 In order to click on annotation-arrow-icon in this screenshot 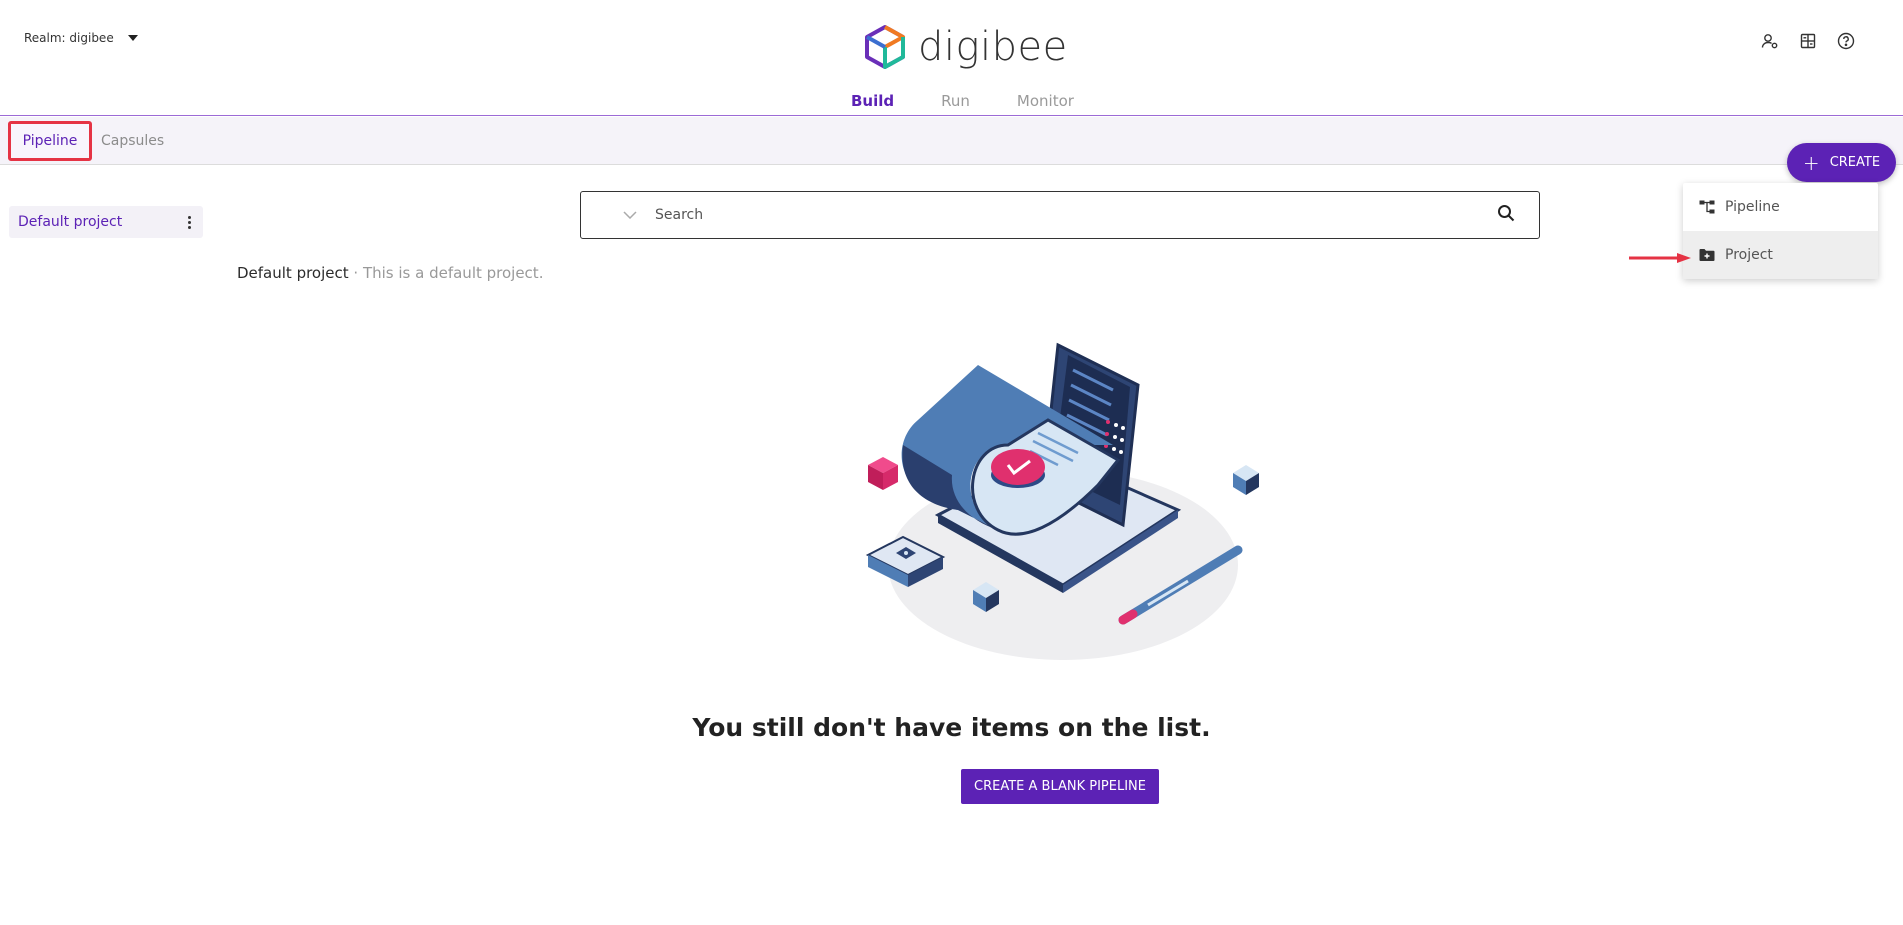, I will do `click(1660, 258)`.